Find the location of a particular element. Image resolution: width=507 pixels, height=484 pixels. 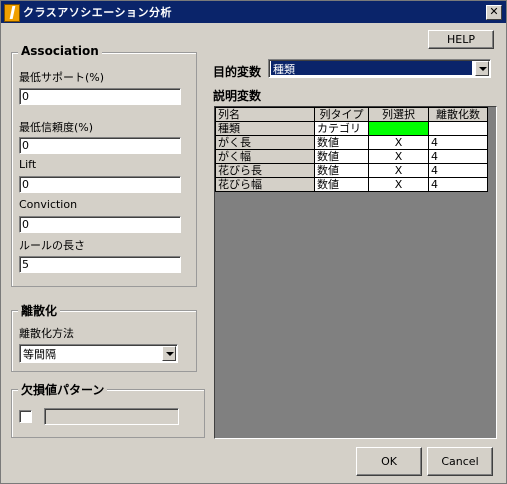

target-variable-value: 種類 is located at coordinates (371, 68).